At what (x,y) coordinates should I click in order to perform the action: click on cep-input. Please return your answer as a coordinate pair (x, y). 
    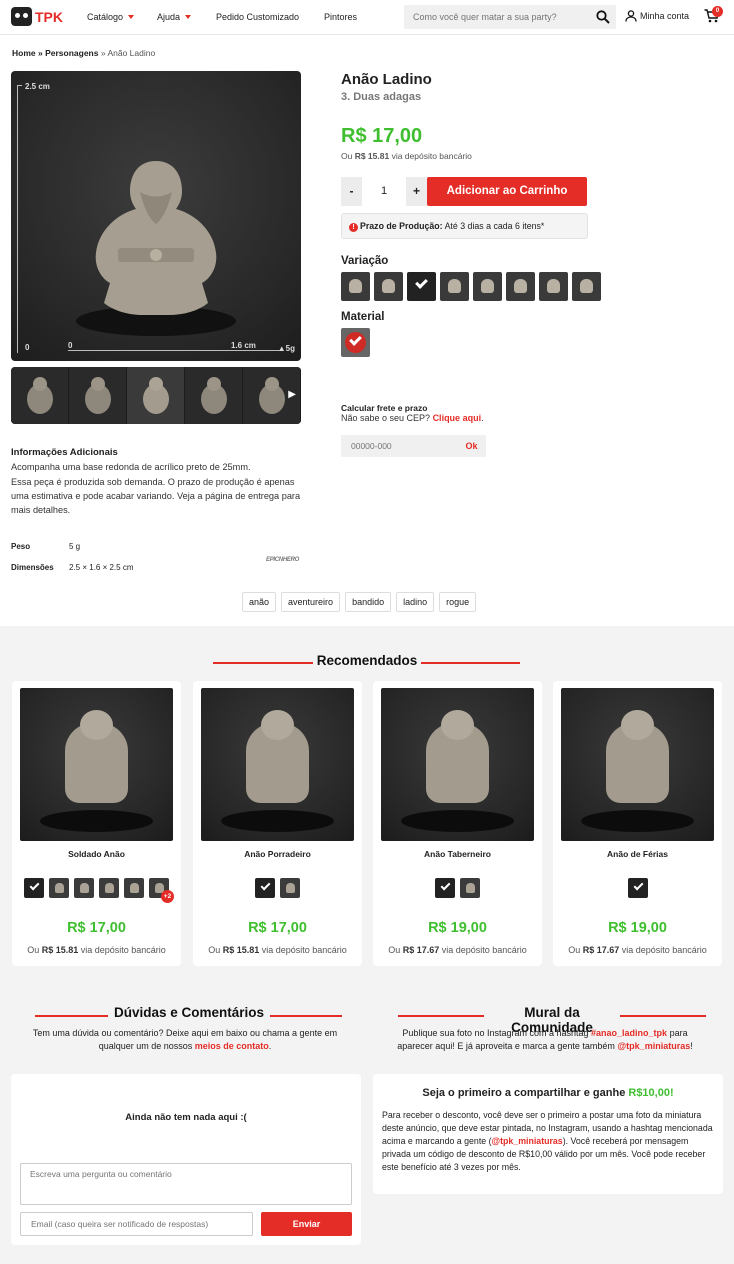
    Looking at the image, I should click on (399, 446).